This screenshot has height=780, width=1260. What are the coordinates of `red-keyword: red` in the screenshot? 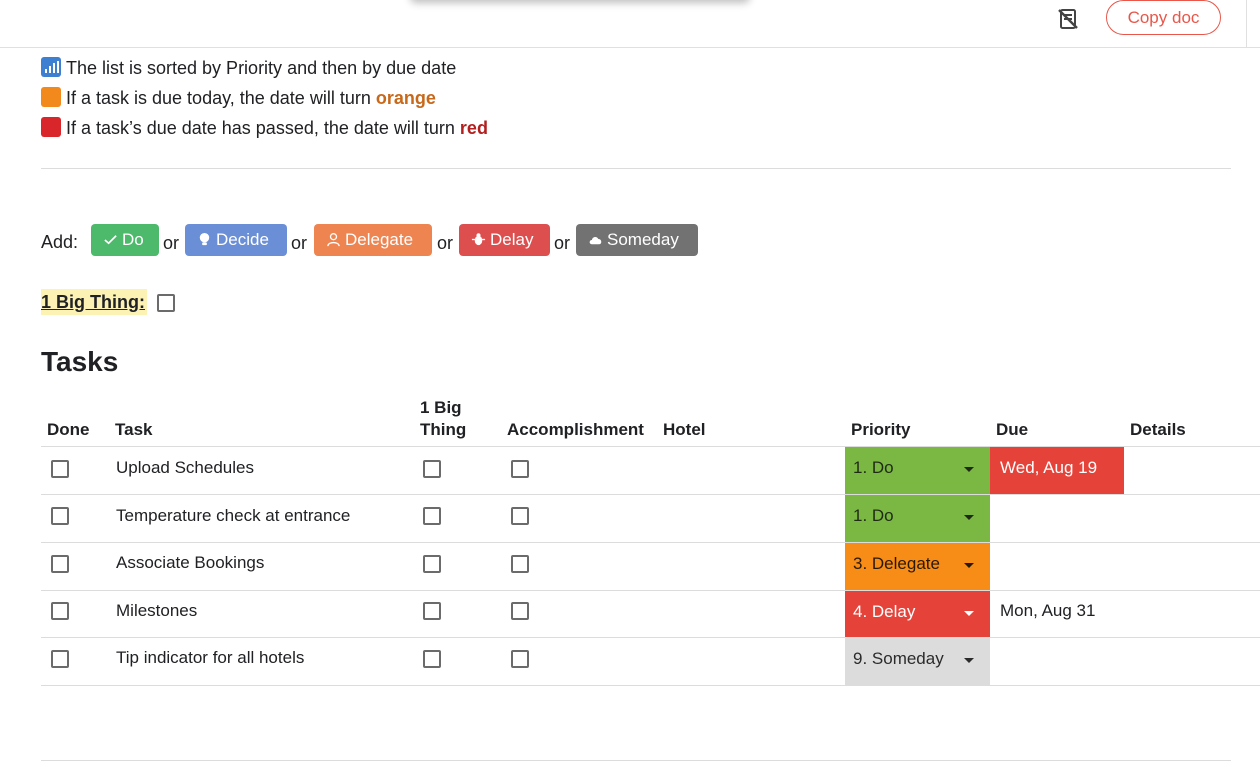 It's located at (473, 128).